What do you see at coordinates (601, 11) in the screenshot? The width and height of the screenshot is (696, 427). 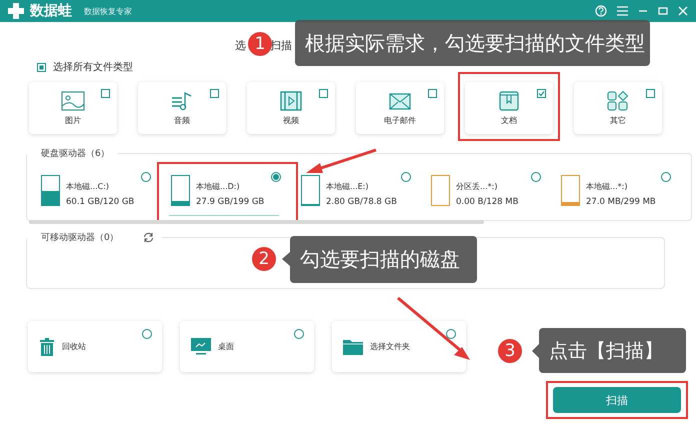 I see `help-icon` at bounding box center [601, 11].